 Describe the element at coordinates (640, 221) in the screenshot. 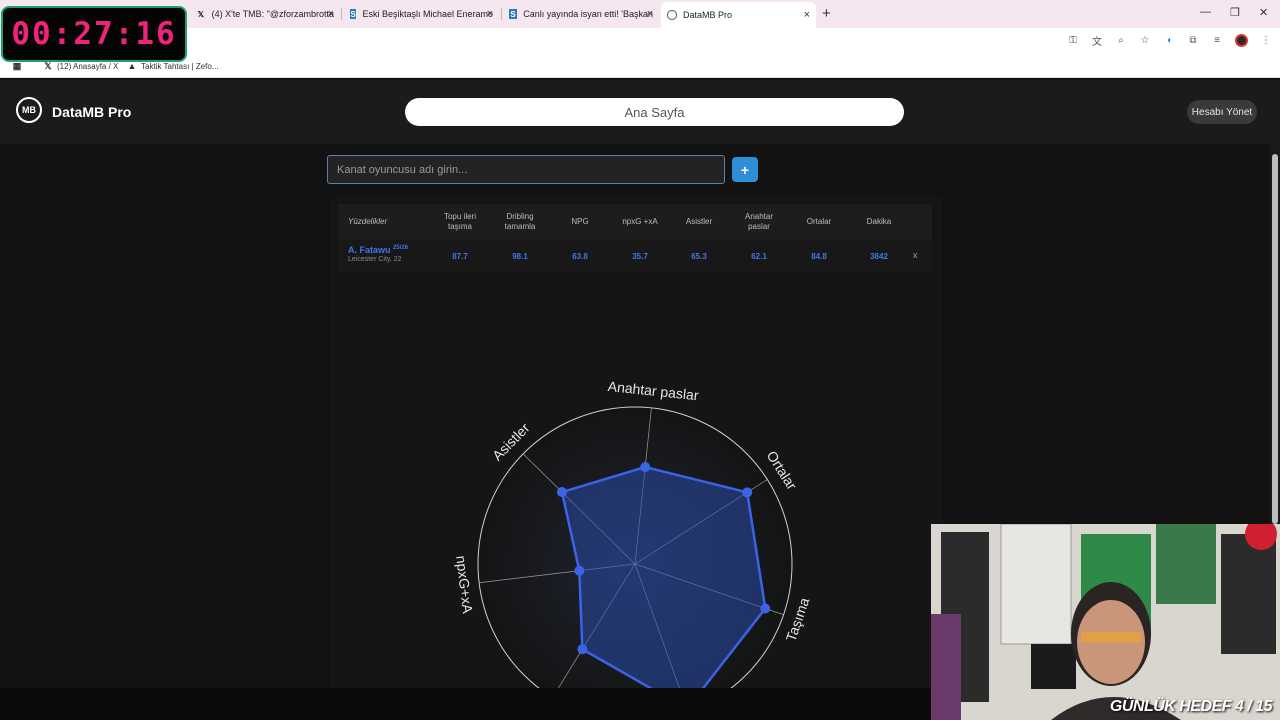

I see `column-header: npxG +xA` at that location.